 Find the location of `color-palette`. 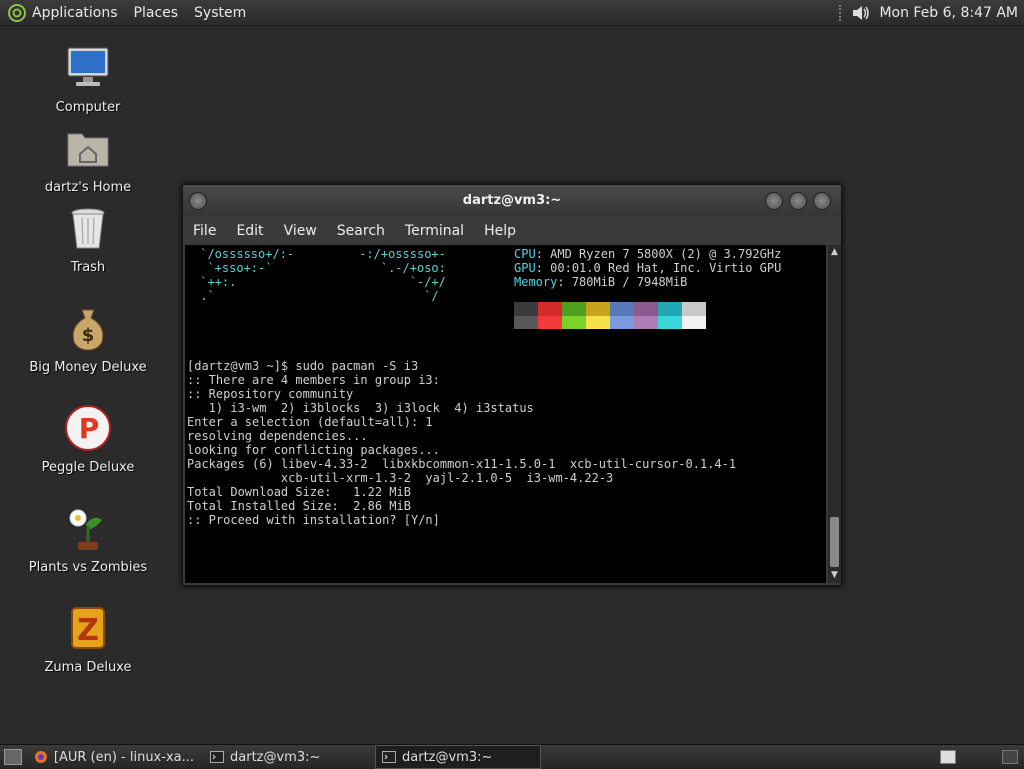

color-palette is located at coordinates (610, 315).